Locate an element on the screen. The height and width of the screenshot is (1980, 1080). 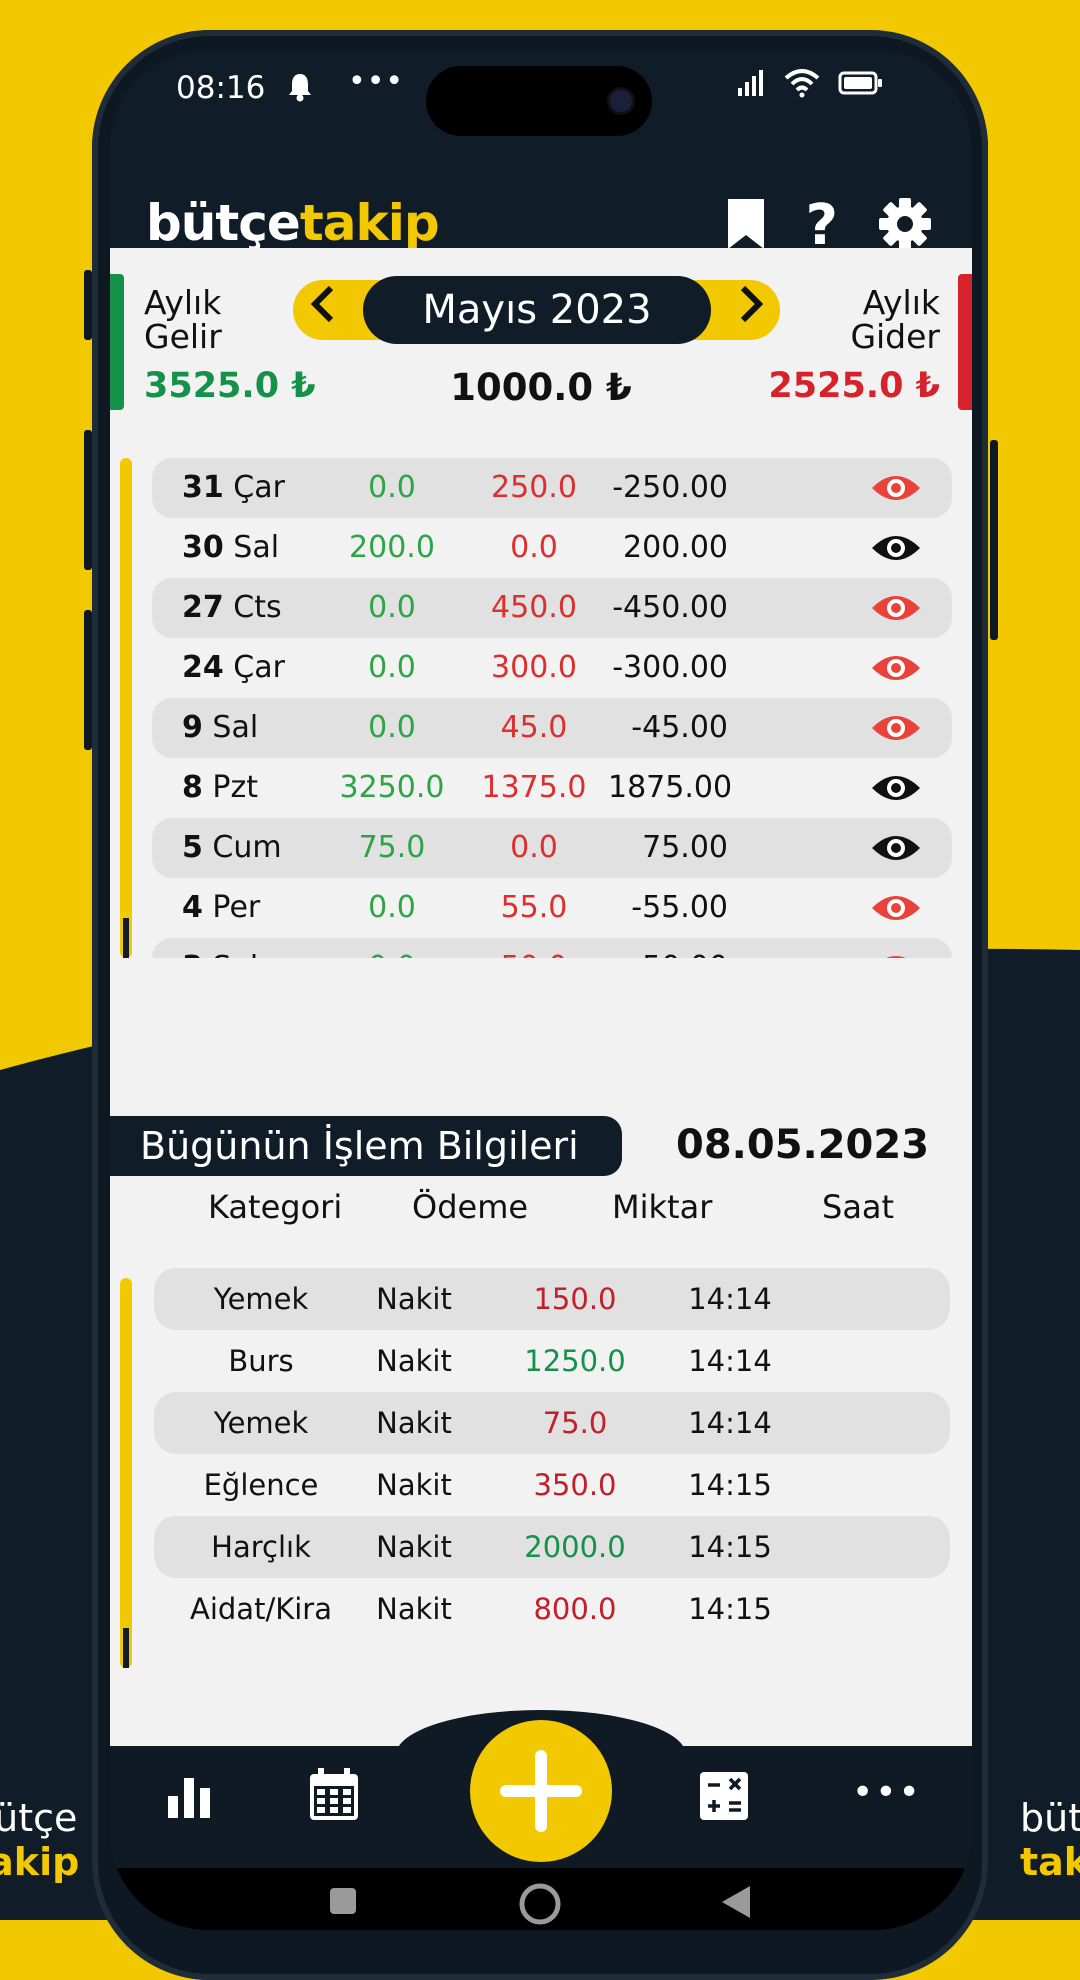
day-row: 5 Cum 75.0 0.0 75.00 is located at coordinates (552, 848).